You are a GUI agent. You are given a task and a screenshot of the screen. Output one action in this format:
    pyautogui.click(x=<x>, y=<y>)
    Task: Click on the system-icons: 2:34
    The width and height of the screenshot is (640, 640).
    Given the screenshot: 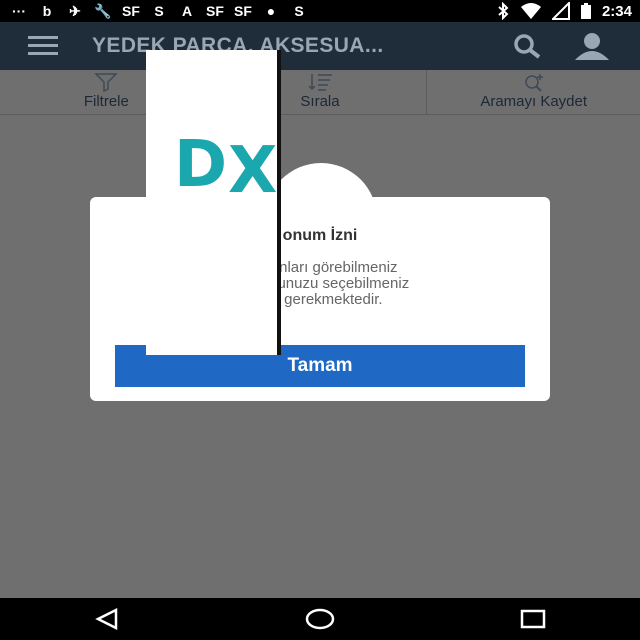 What is the action you would take?
    pyautogui.click(x=564, y=11)
    